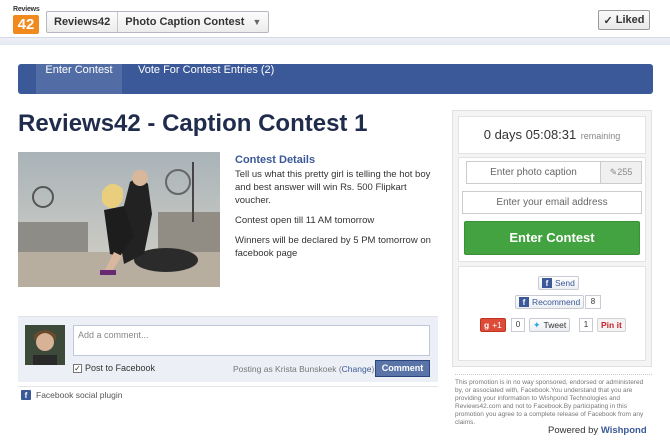 The width and height of the screenshot is (670, 445). Describe the element at coordinates (335, 41) in the screenshot. I see `header-shade` at that location.